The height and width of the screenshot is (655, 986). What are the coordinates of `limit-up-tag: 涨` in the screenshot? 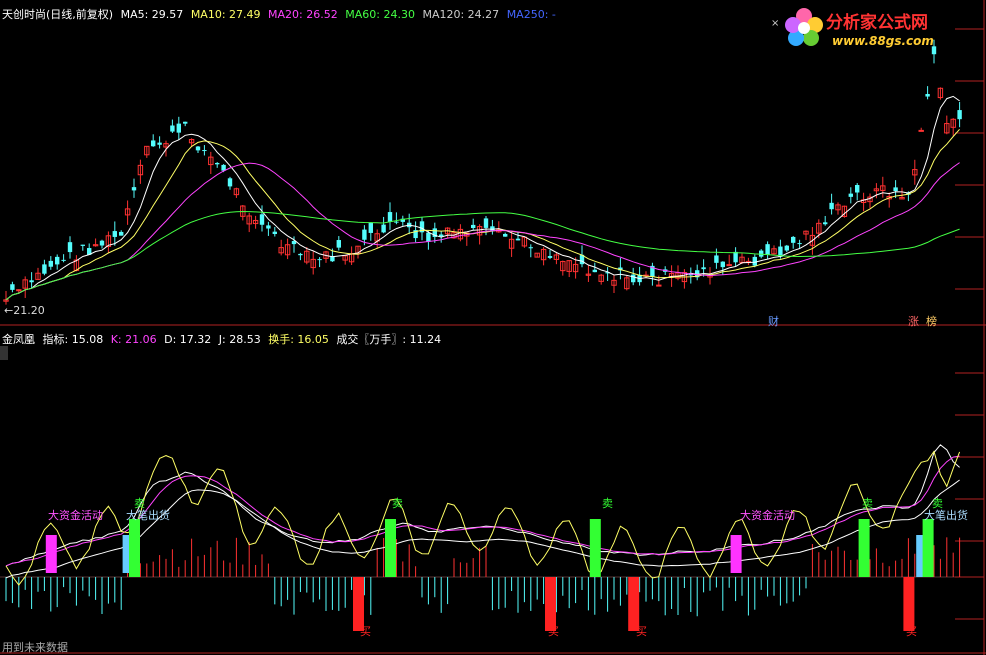 It's located at (913, 321).